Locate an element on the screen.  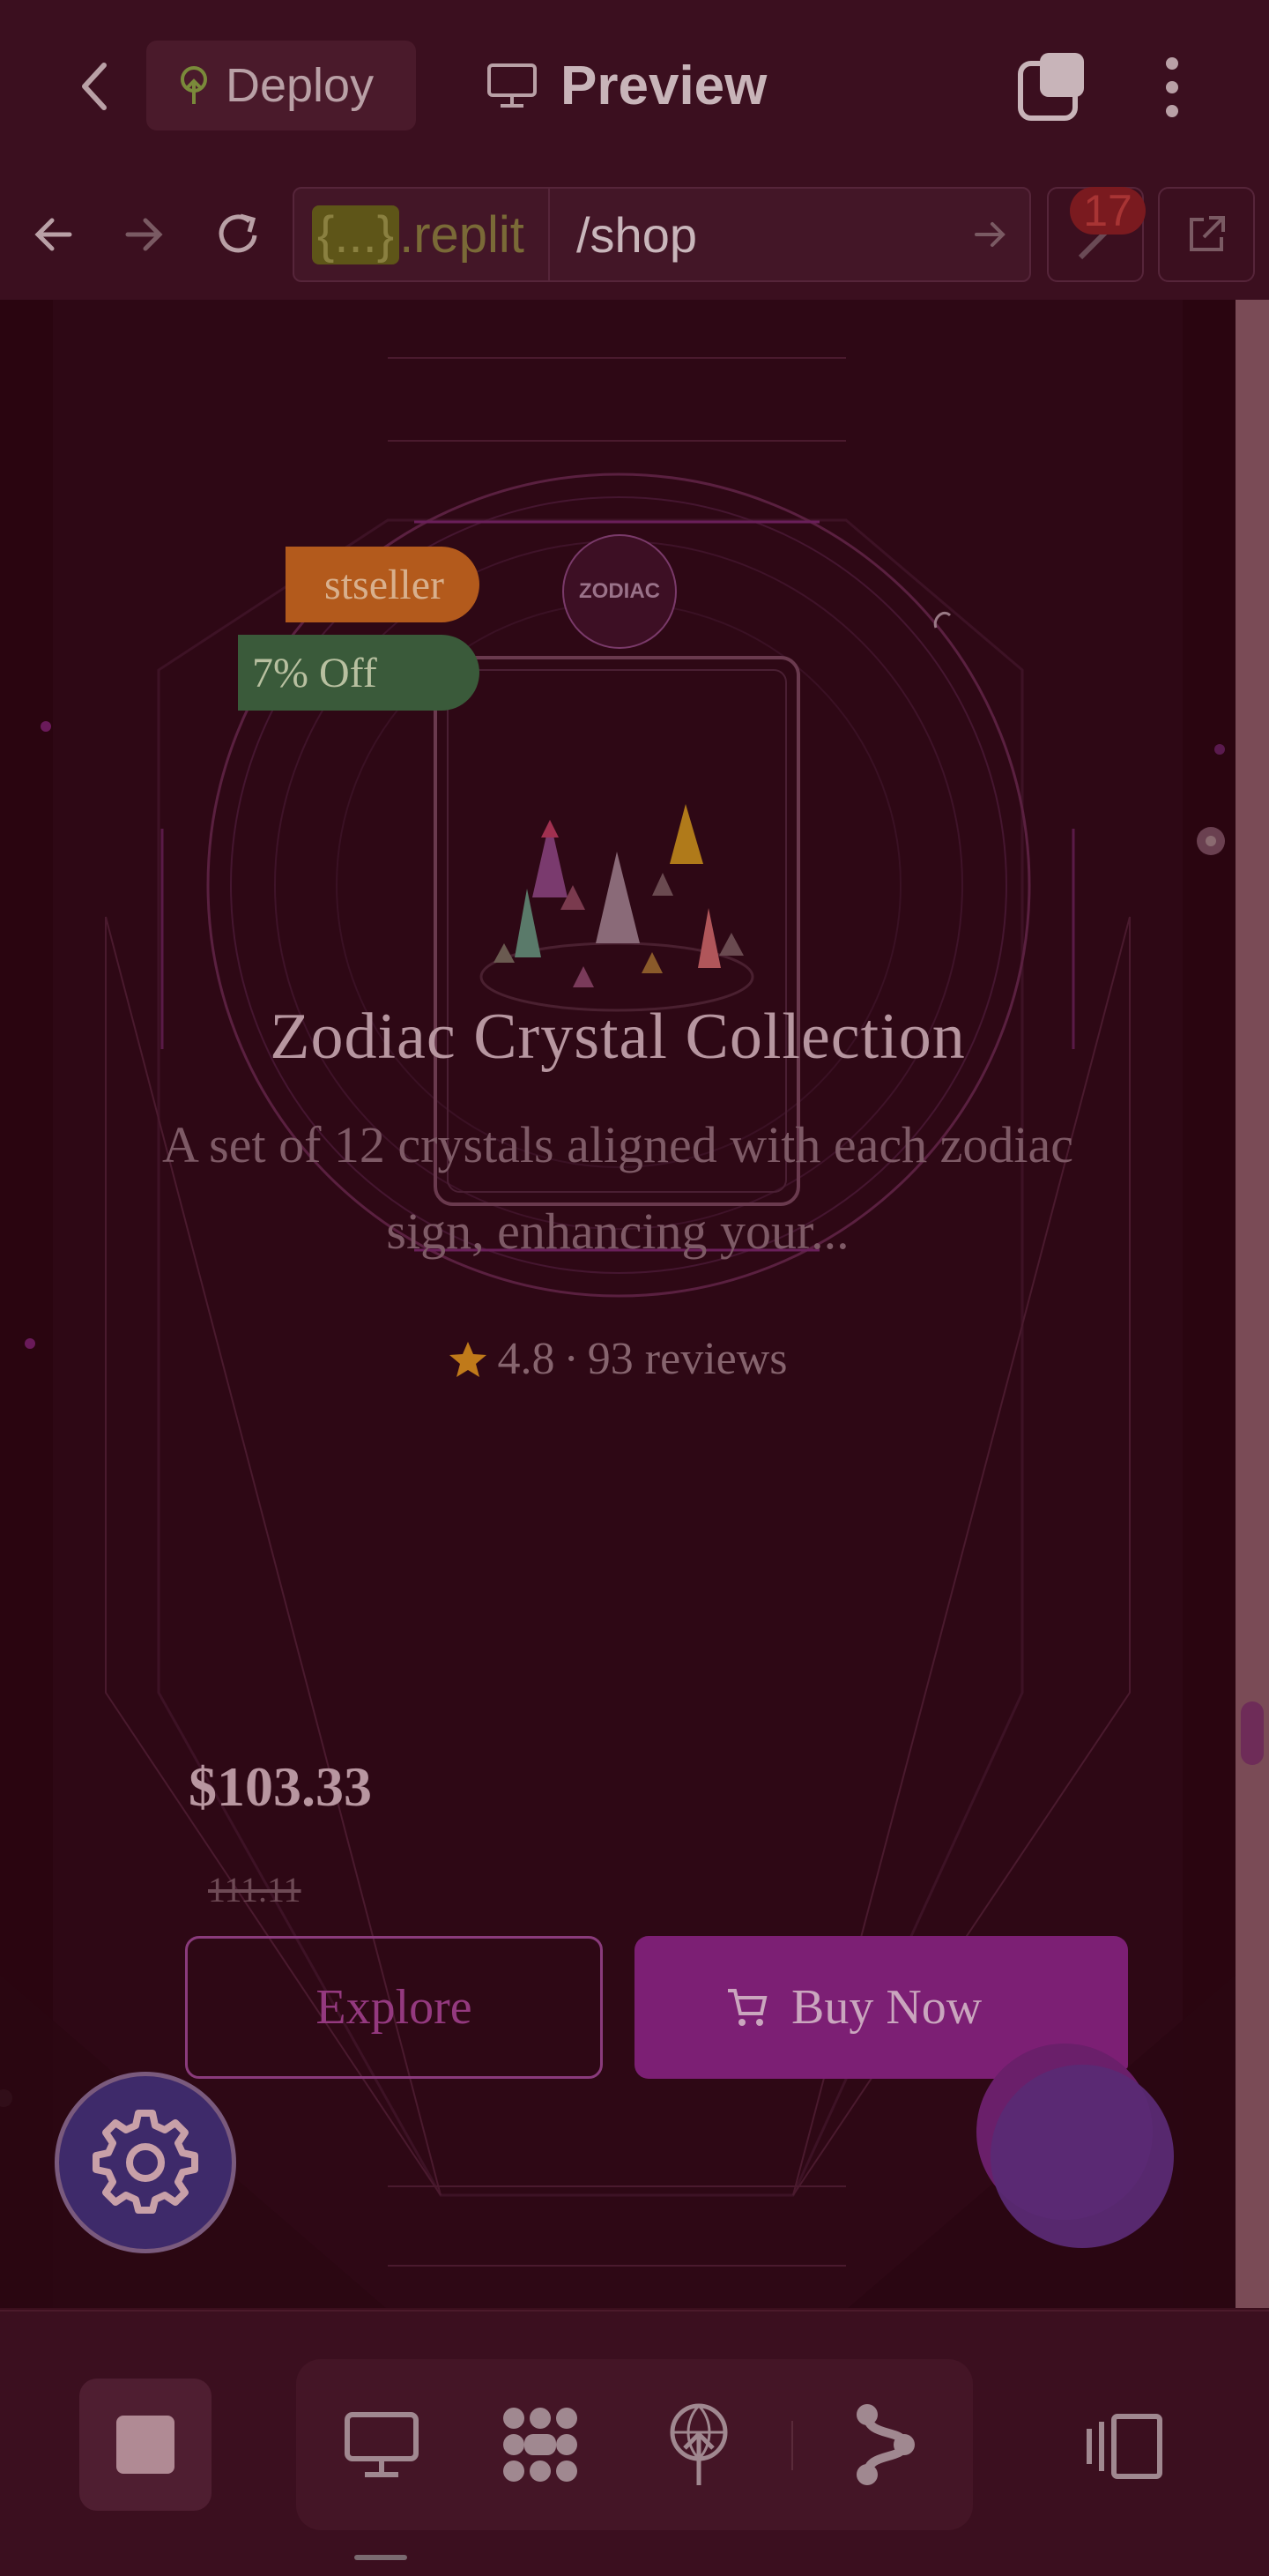
split-panel-button is located at coordinates (1123, 2447).